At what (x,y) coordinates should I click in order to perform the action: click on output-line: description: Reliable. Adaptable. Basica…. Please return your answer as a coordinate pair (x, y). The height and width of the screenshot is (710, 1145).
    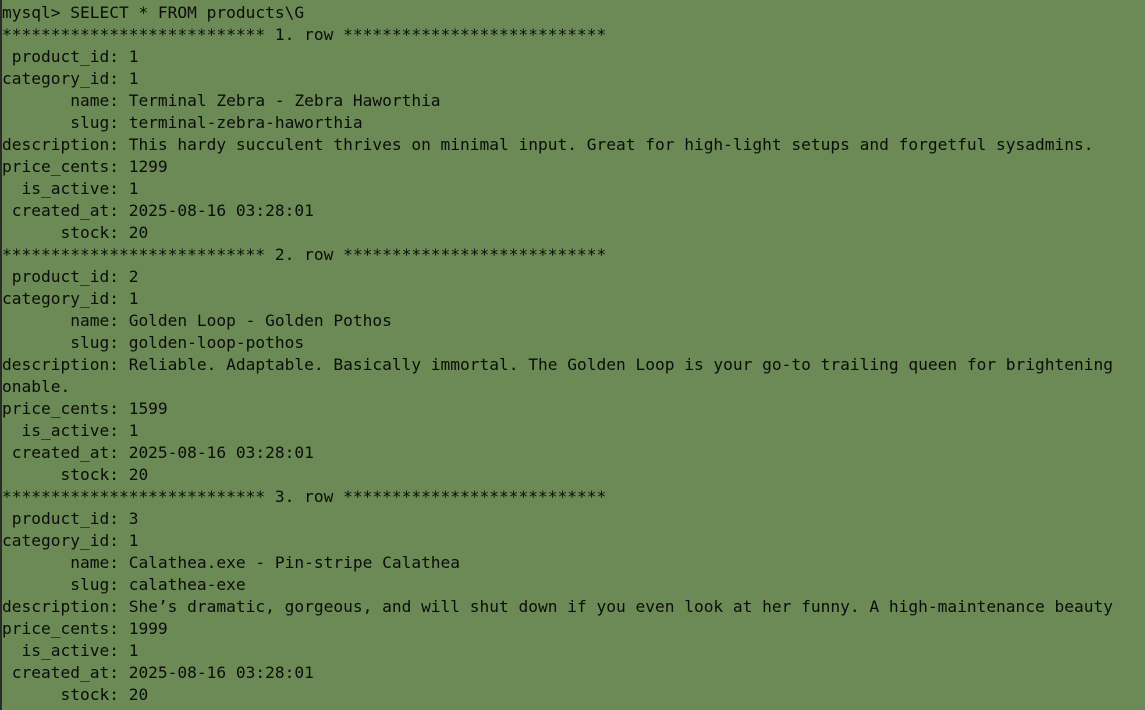
    Looking at the image, I should click on (558, 364).